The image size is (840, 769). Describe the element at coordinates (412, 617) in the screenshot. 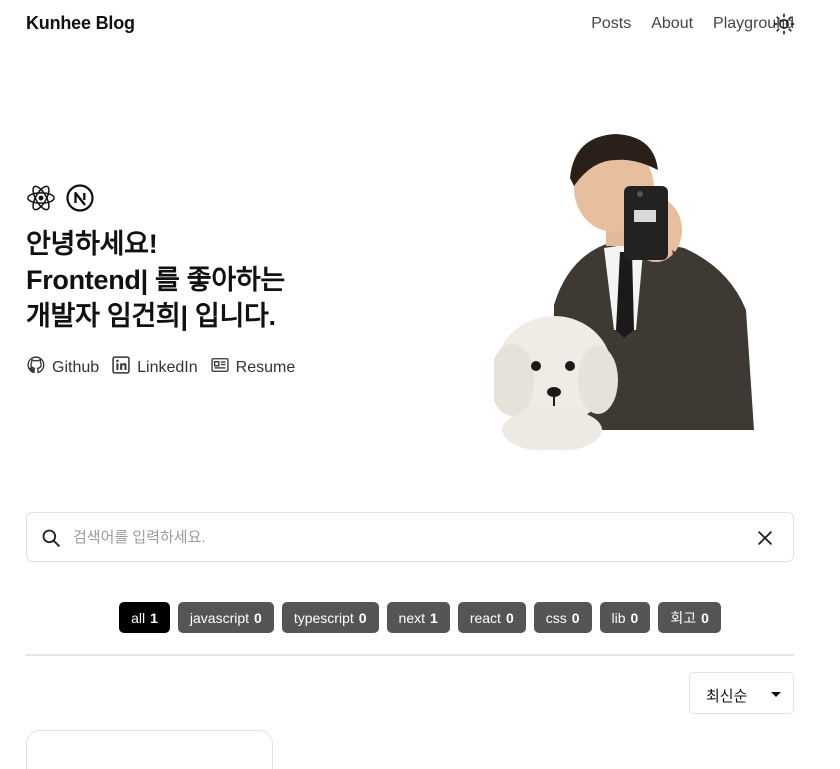

I see `tag-name: next` at that location.